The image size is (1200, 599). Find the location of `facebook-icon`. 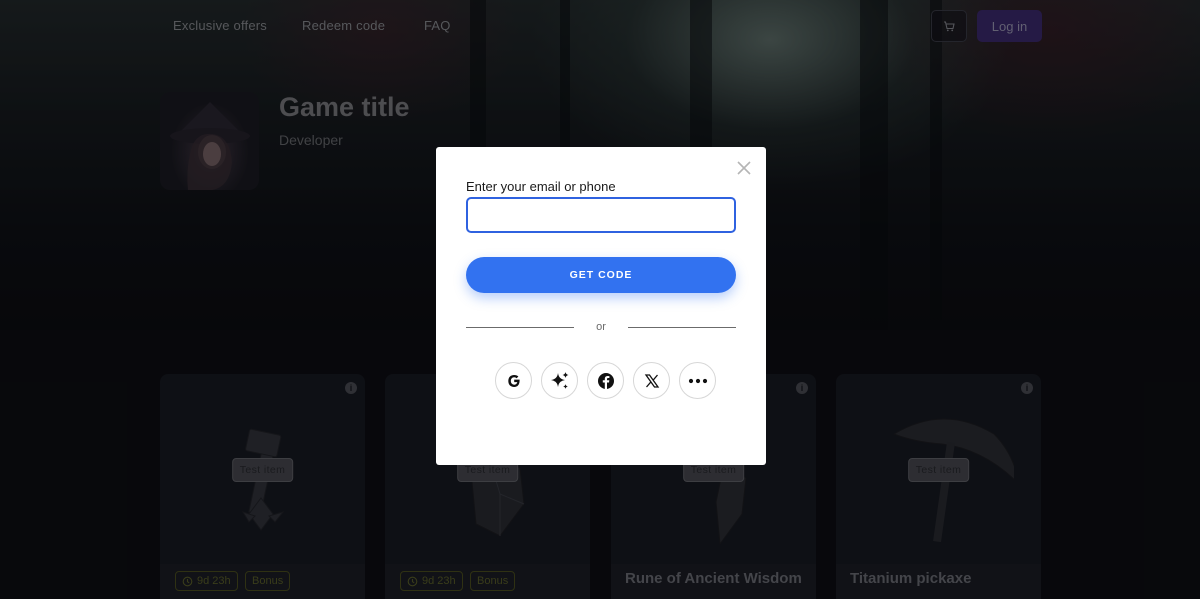

facebook-icon is located at coordinates (605, 380).